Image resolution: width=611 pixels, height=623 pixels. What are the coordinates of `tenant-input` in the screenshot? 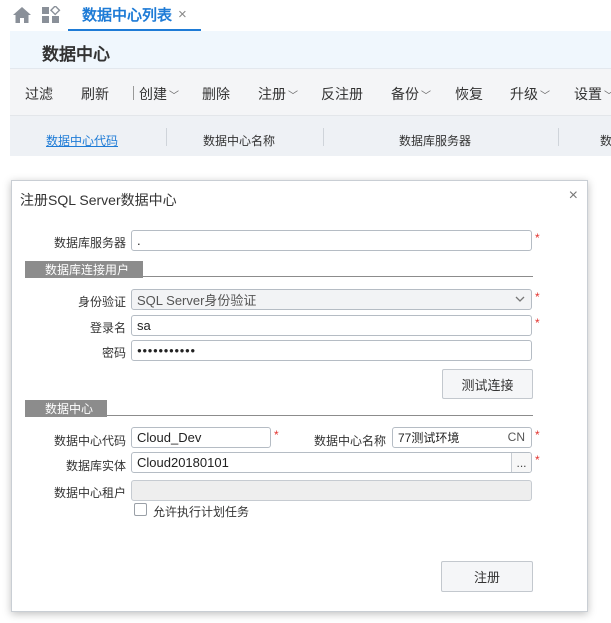 It's located at (331, 490).